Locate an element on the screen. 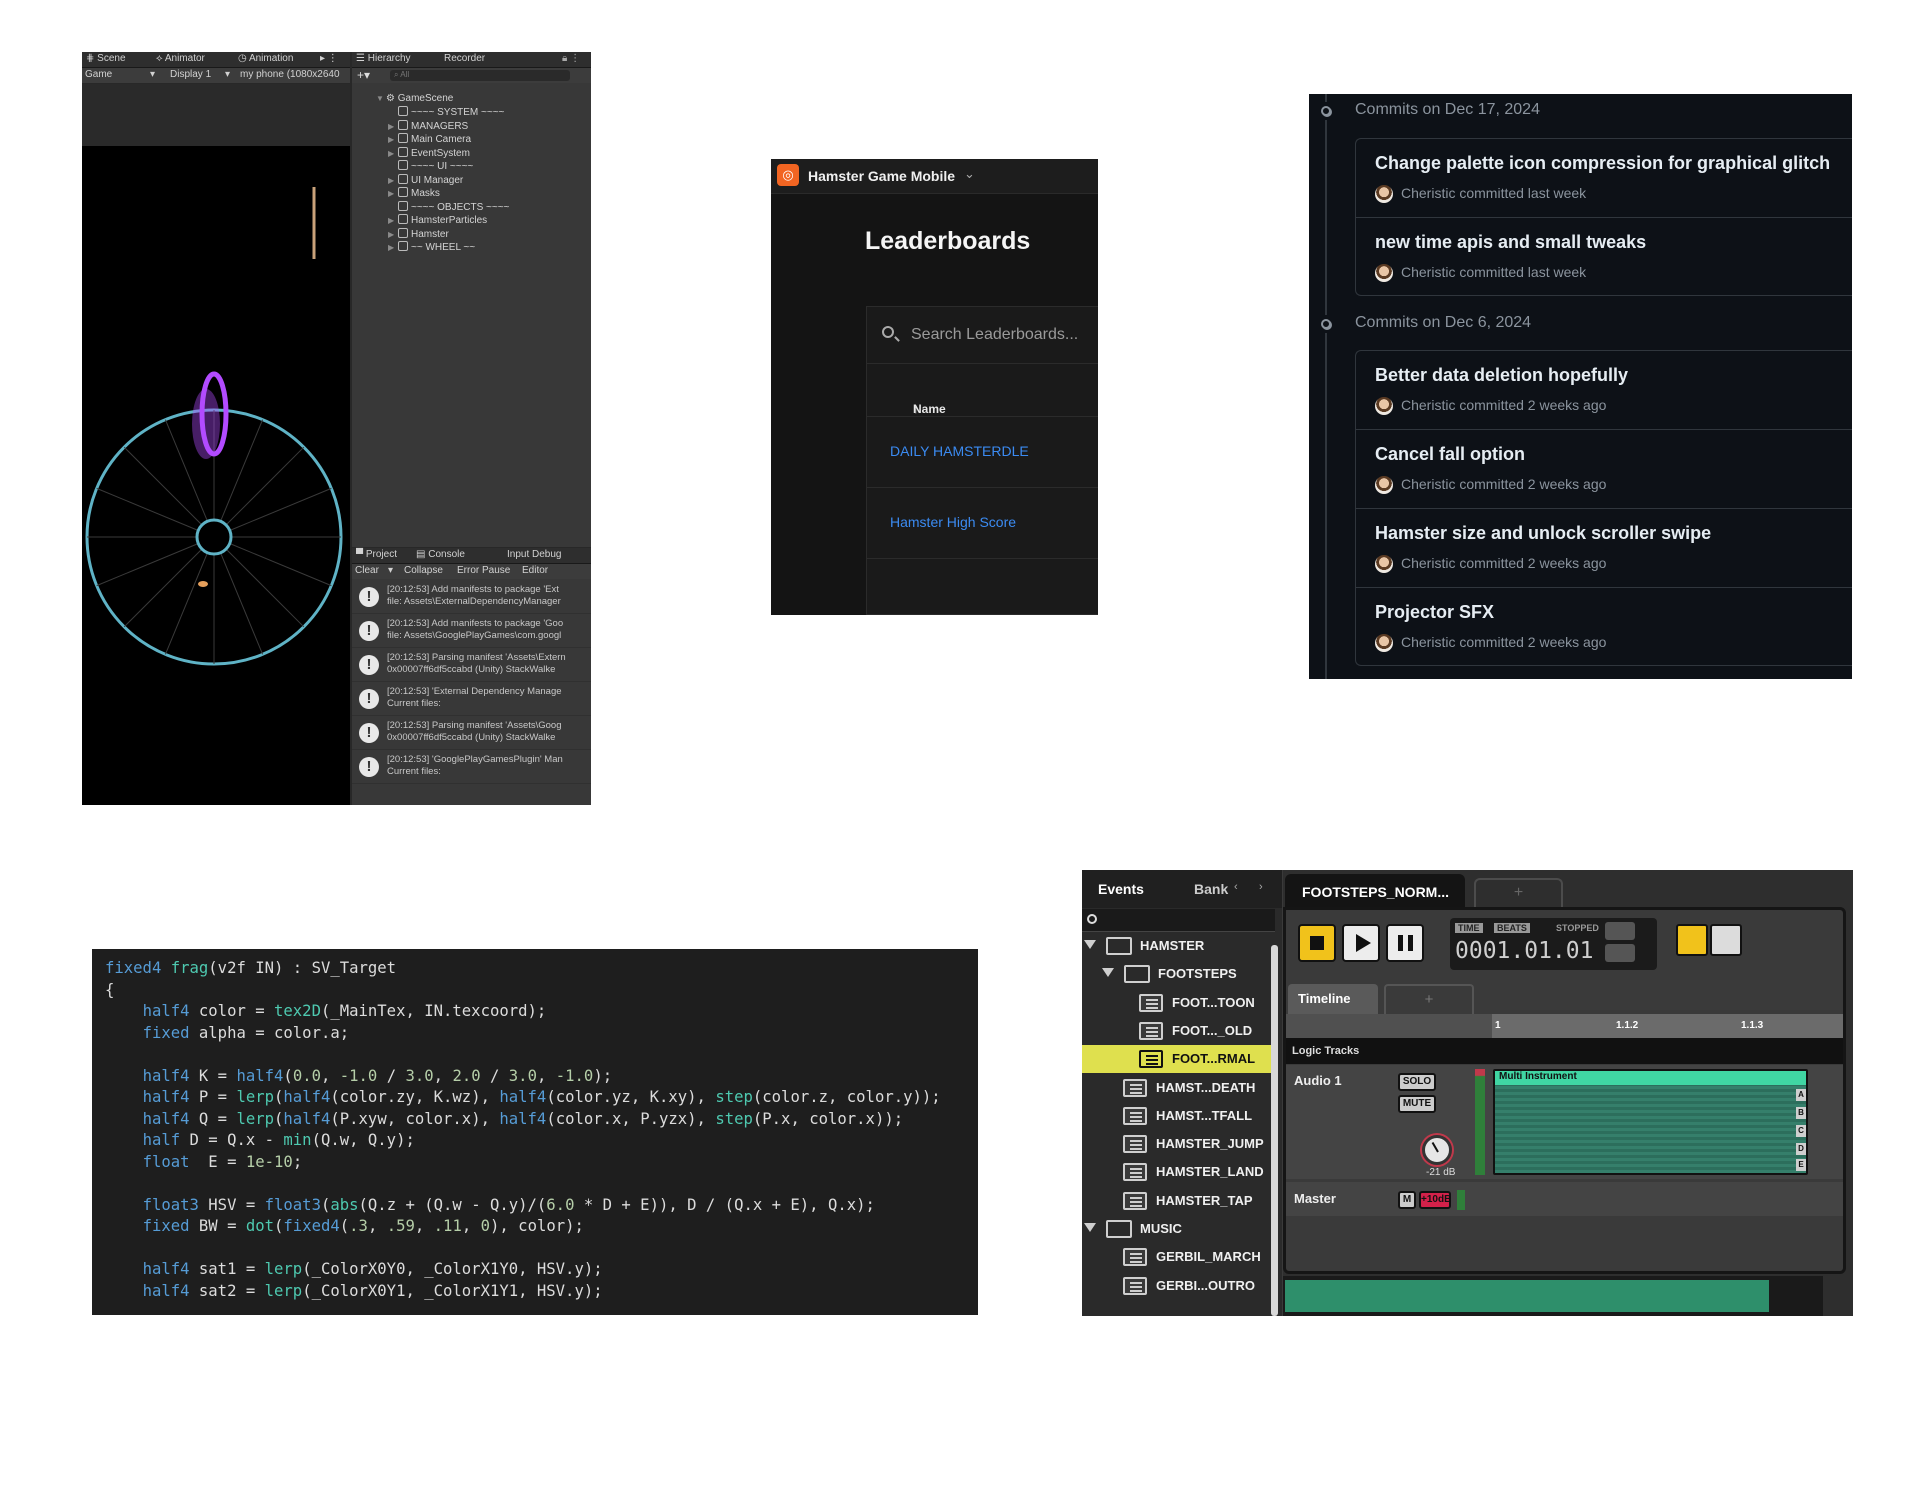 This screenshot has height=1500, width=1920. grid-view-icon is located at coordinates (1726, 940).